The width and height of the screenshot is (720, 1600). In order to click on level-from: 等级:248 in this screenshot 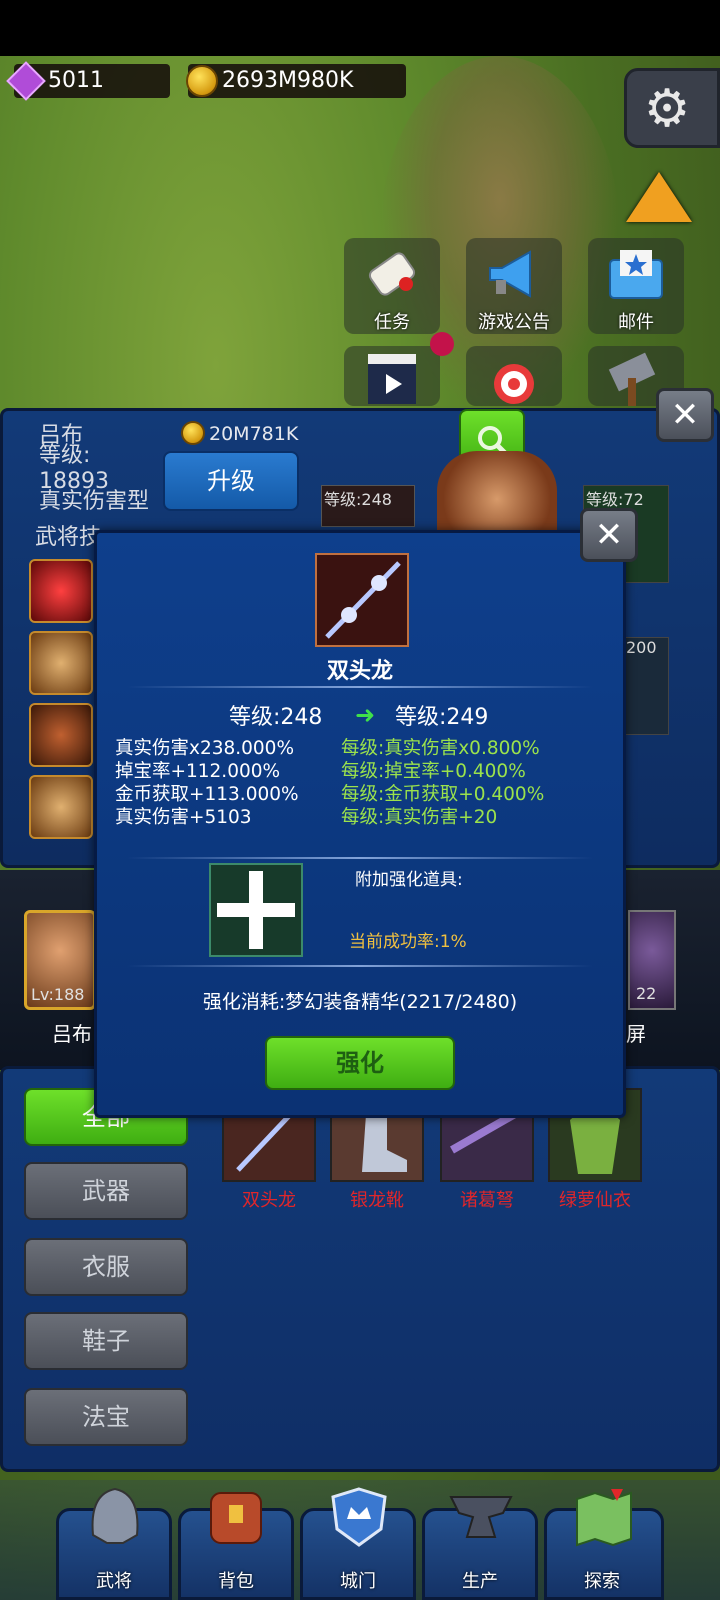, I will do `click(276, 717)`.